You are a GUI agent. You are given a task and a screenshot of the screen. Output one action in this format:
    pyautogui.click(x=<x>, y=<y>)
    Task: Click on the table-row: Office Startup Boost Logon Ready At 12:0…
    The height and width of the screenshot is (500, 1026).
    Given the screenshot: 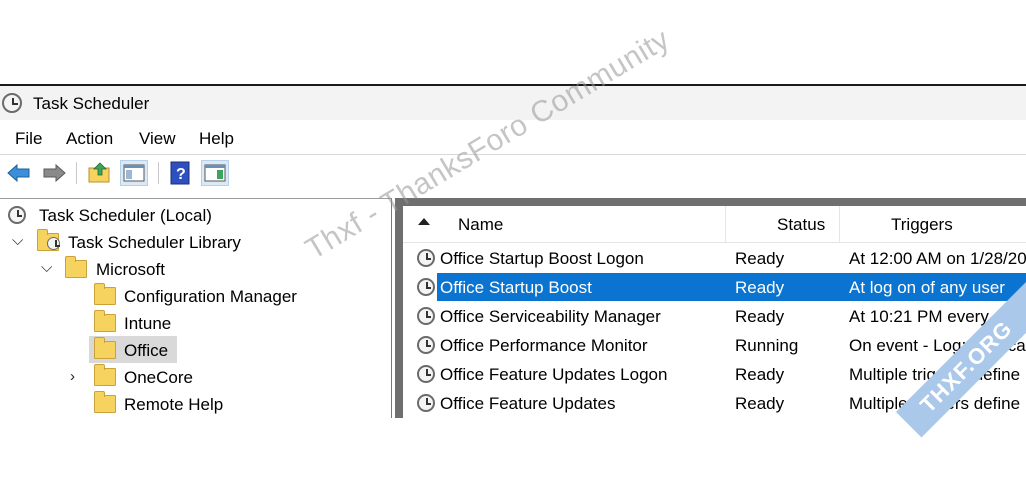 What is the action you would take?
    pyautogui.click(x=714, y=258)
    